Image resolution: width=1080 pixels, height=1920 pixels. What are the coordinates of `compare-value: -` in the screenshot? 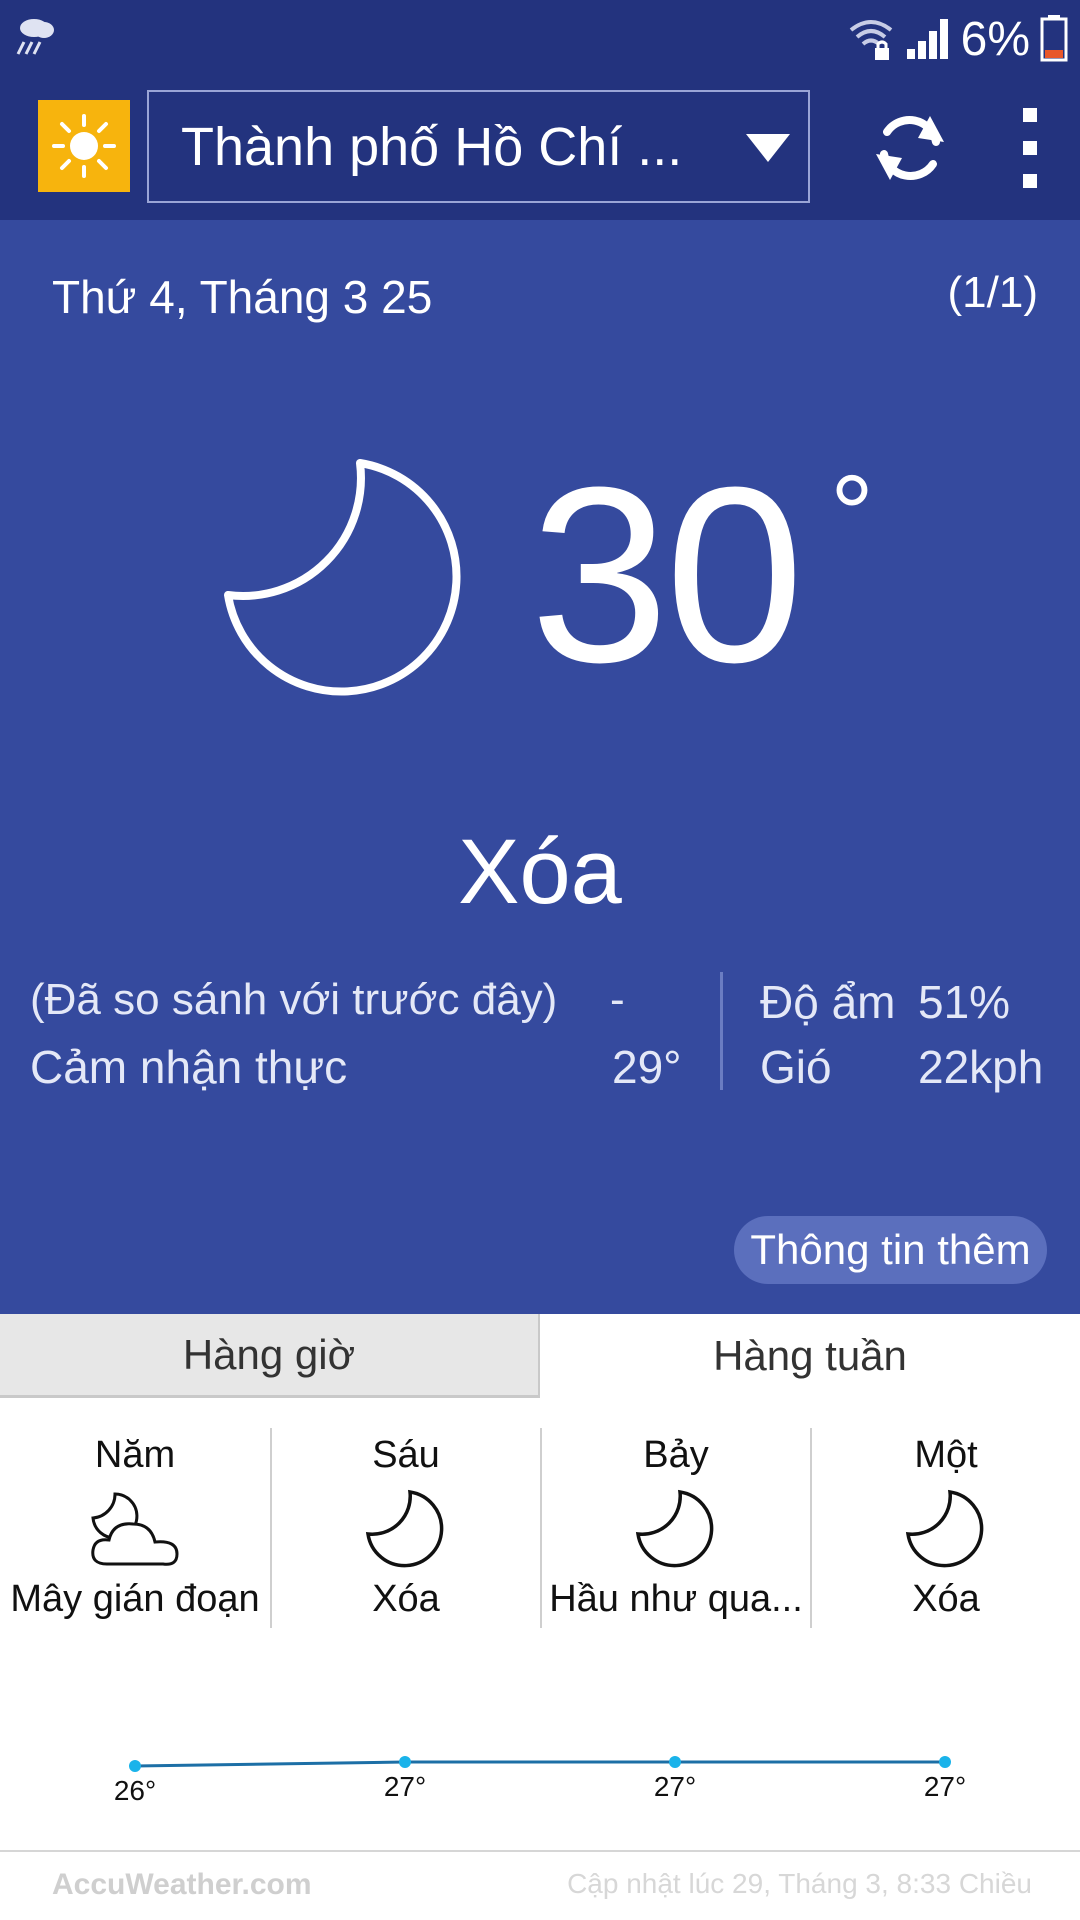 It's located at (617, 999).